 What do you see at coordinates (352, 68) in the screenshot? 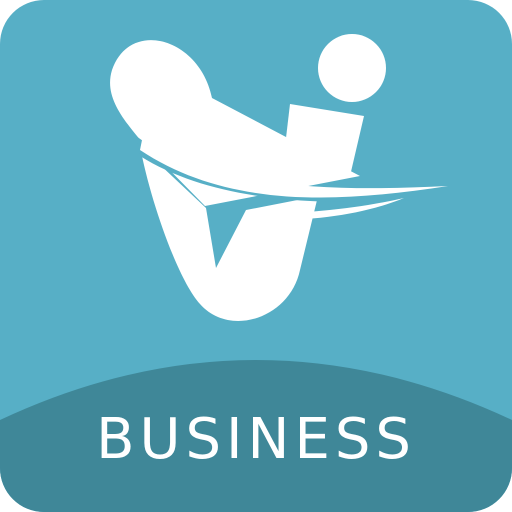
I see `logo-dot` at bounding box center [352, 68].